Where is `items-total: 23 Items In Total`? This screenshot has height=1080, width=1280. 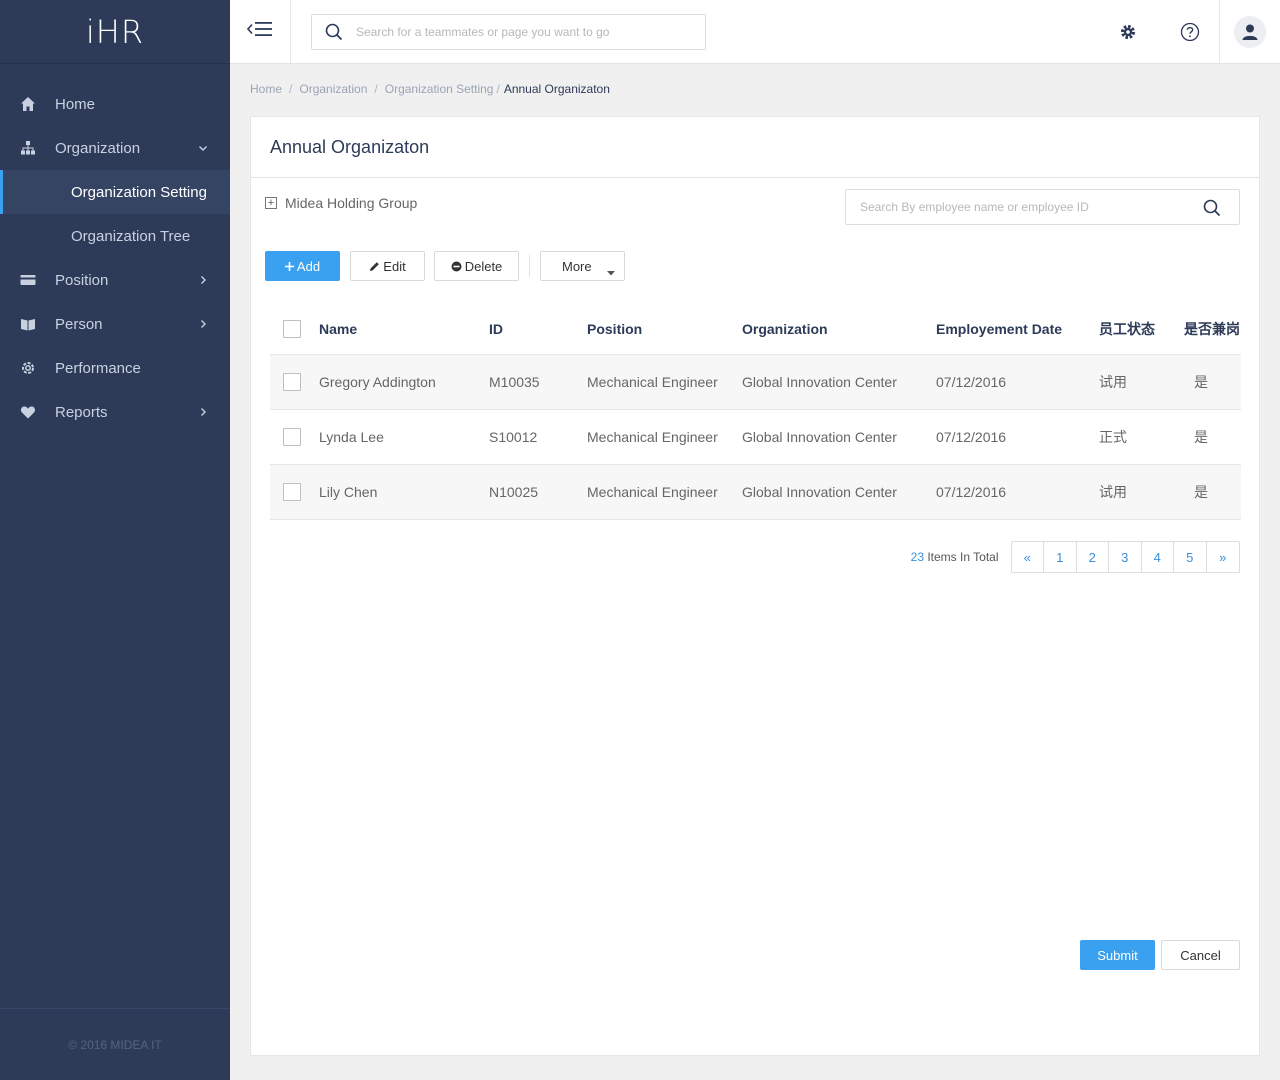
items-total: 23 Items In Total is located at coordinates (955, 557).